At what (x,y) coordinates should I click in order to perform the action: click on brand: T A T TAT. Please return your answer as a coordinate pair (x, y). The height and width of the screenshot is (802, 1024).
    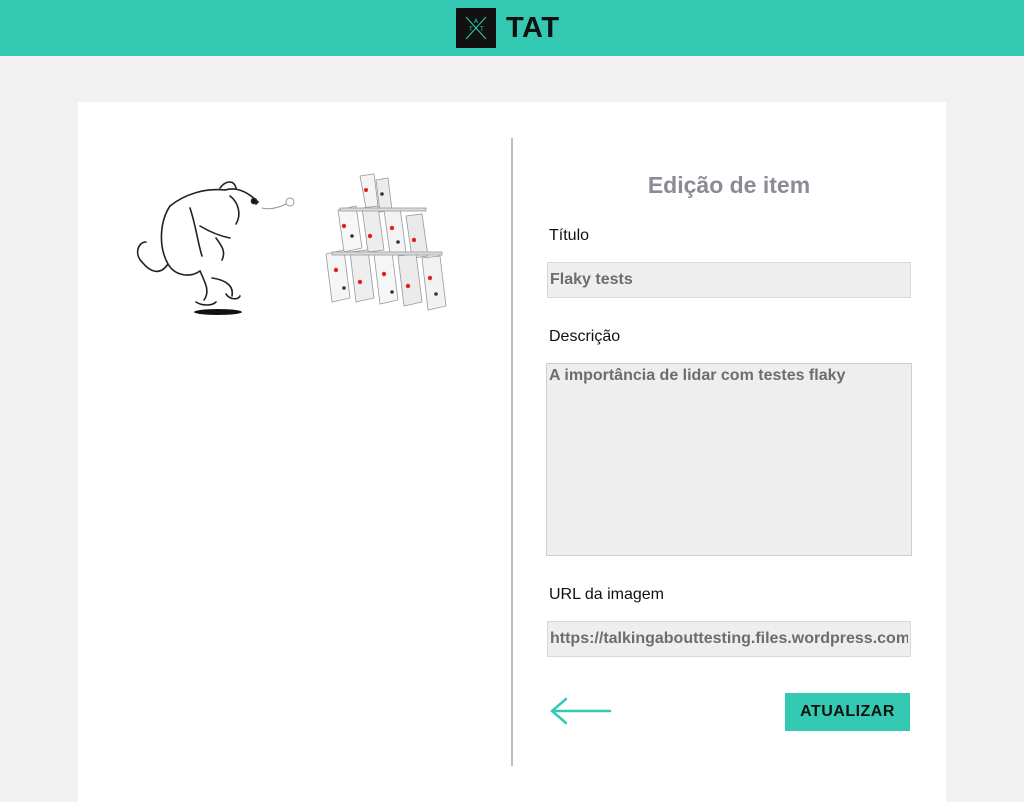
    Looking at the image, I should click on (508, 28).